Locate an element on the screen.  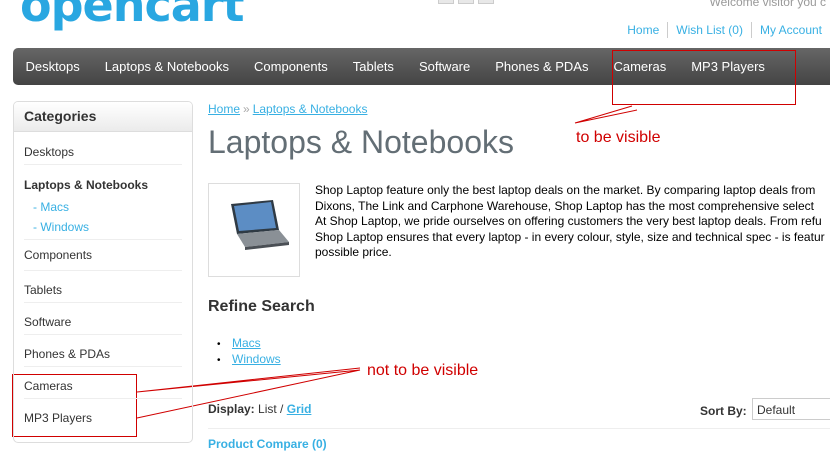
refine-link-windows: Windows is located at coordinates (256, 359).